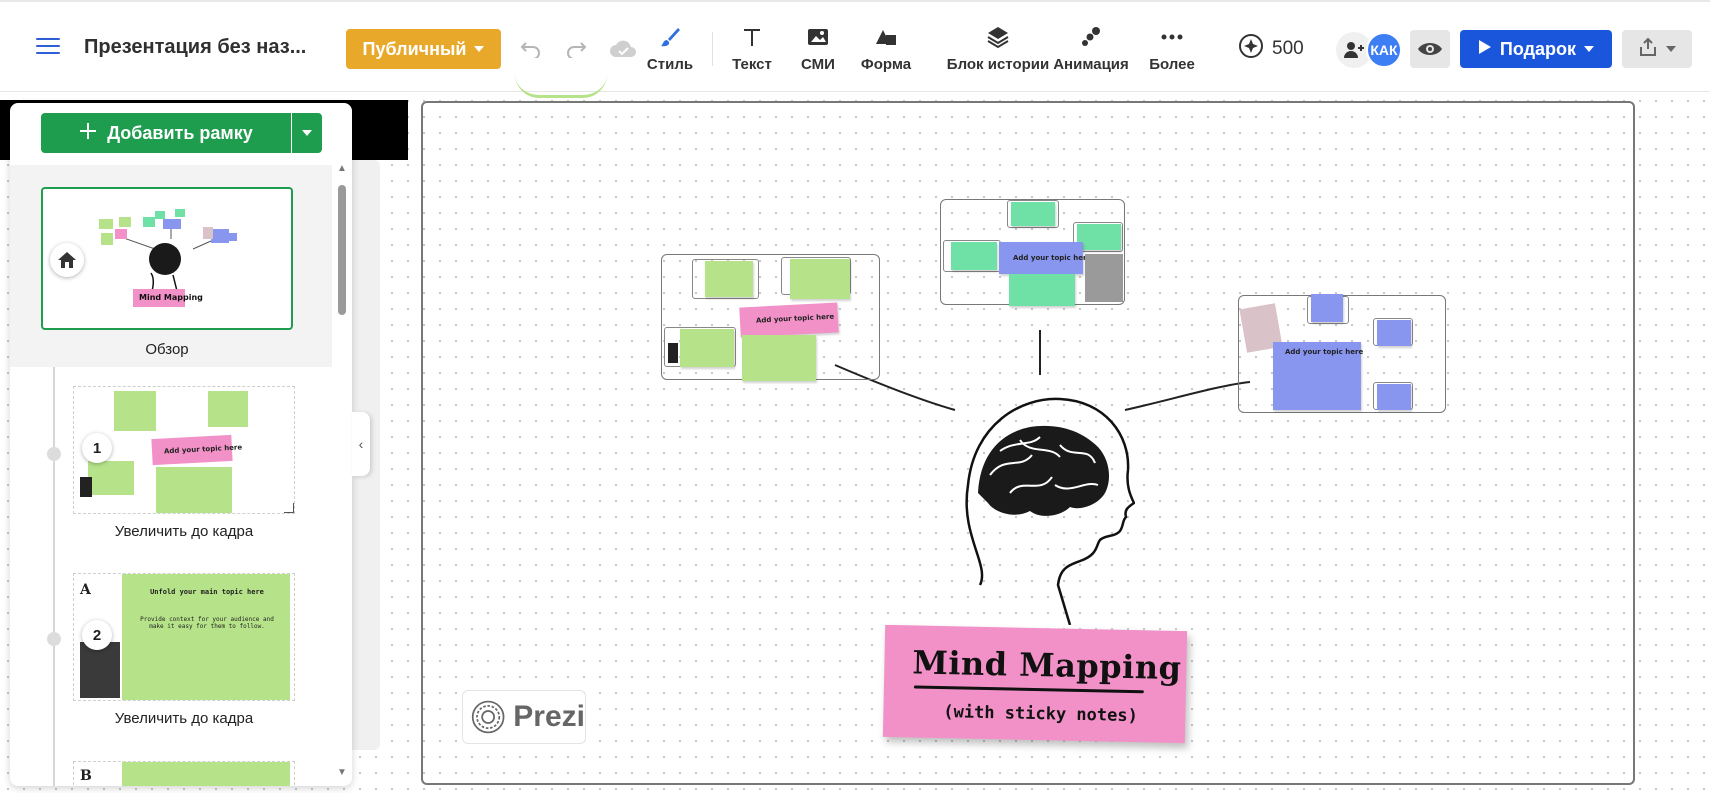 The image size is (1710, 793). Describe the element at coordinates (171, 297) in the screenshot. I see `svg-text: Mind Mapping` at that location.